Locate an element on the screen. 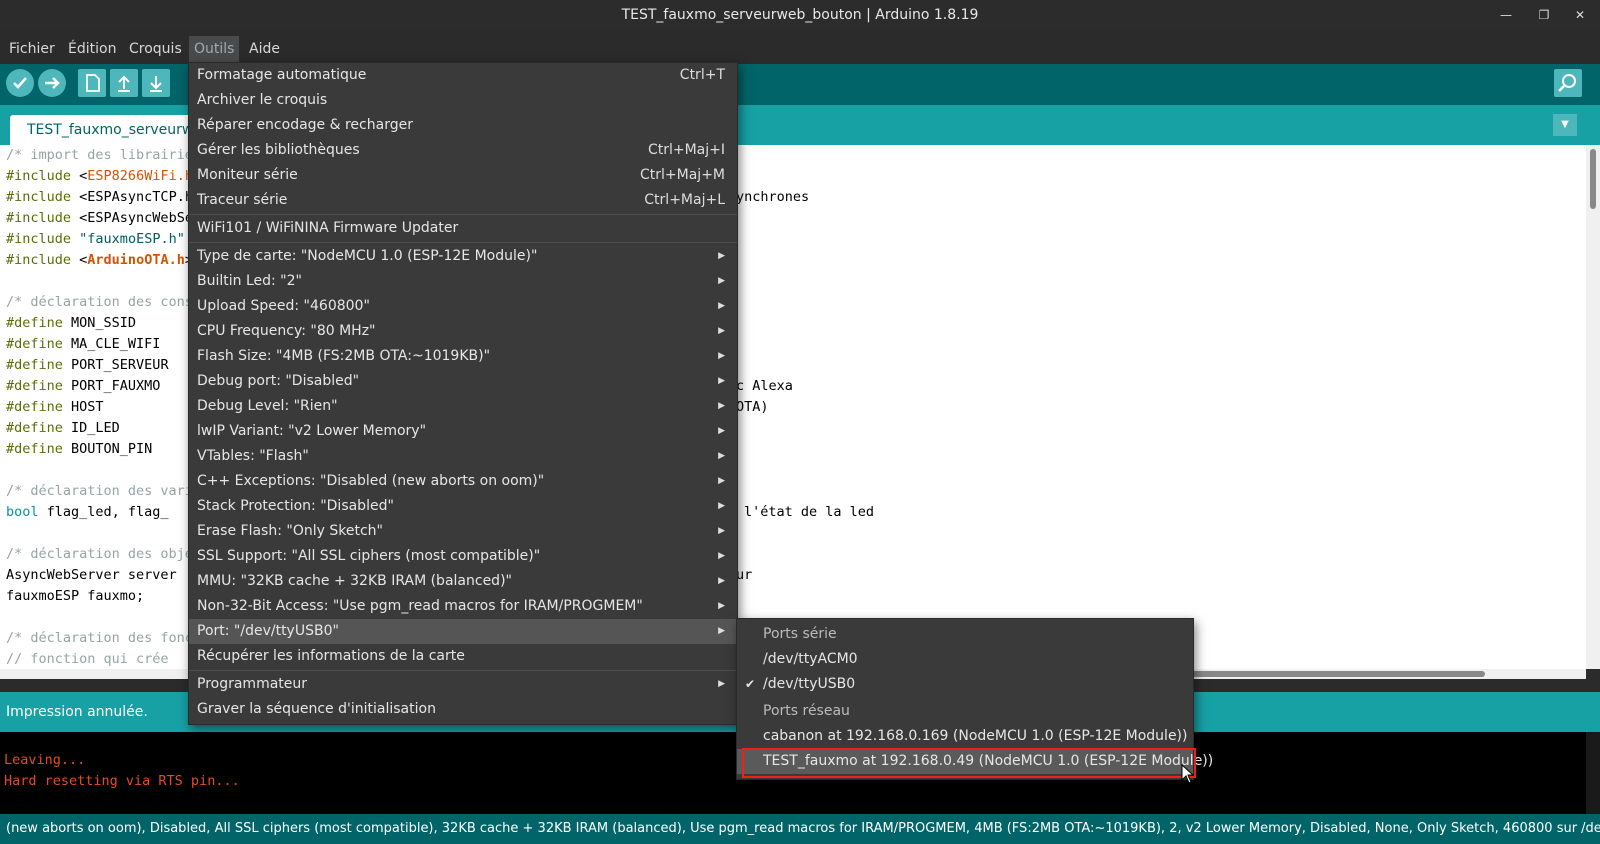 The image size is (1600, 844). menu-item-label: Builtin Led: "2" is located at coordinates (249, 281).